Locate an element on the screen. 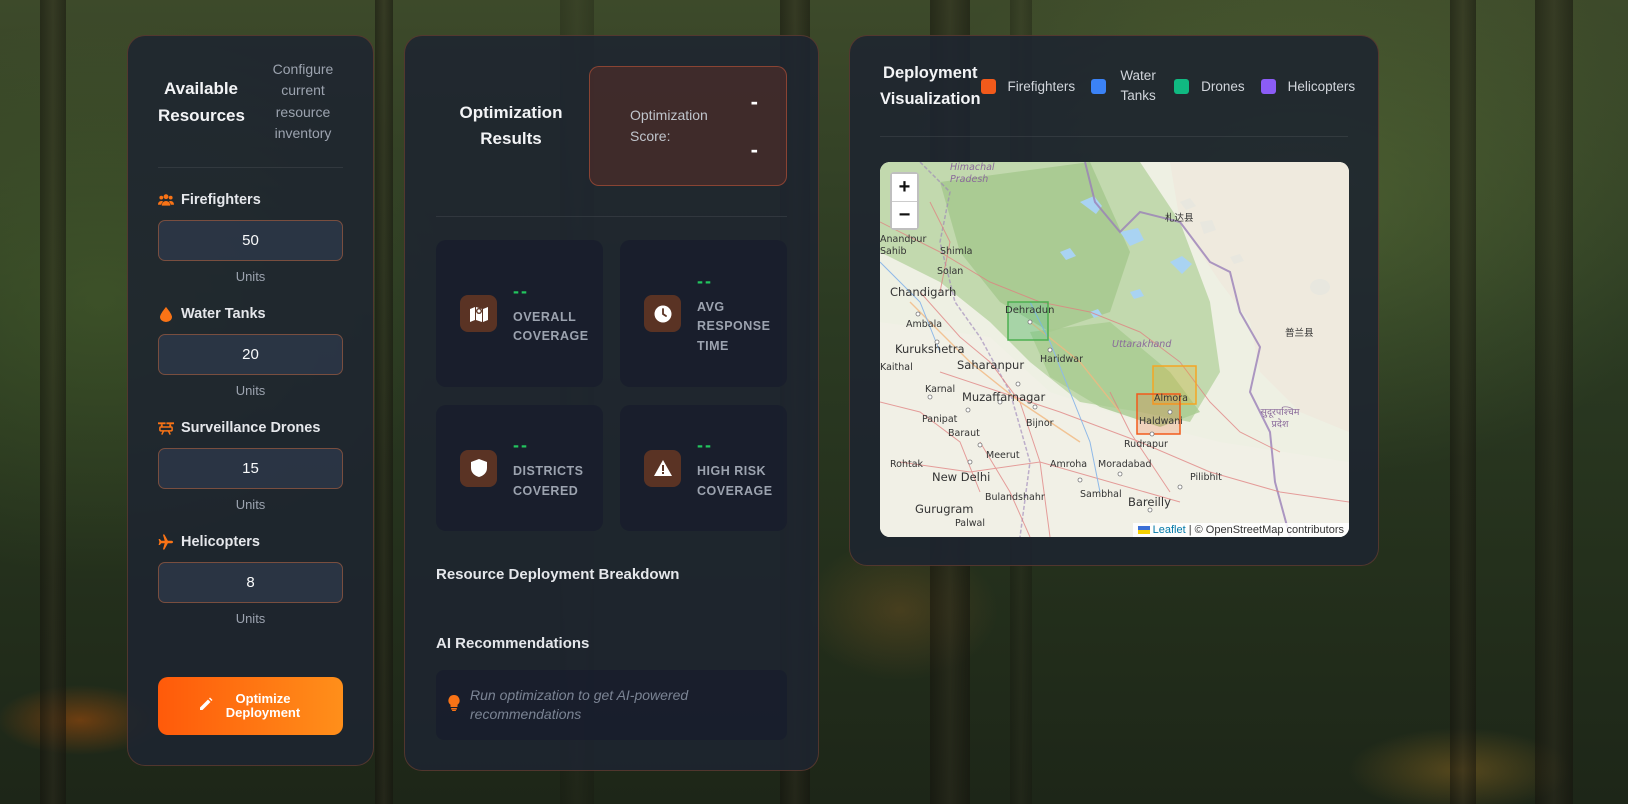  helicopters-unit: Units is located at coordinates (250, 618).